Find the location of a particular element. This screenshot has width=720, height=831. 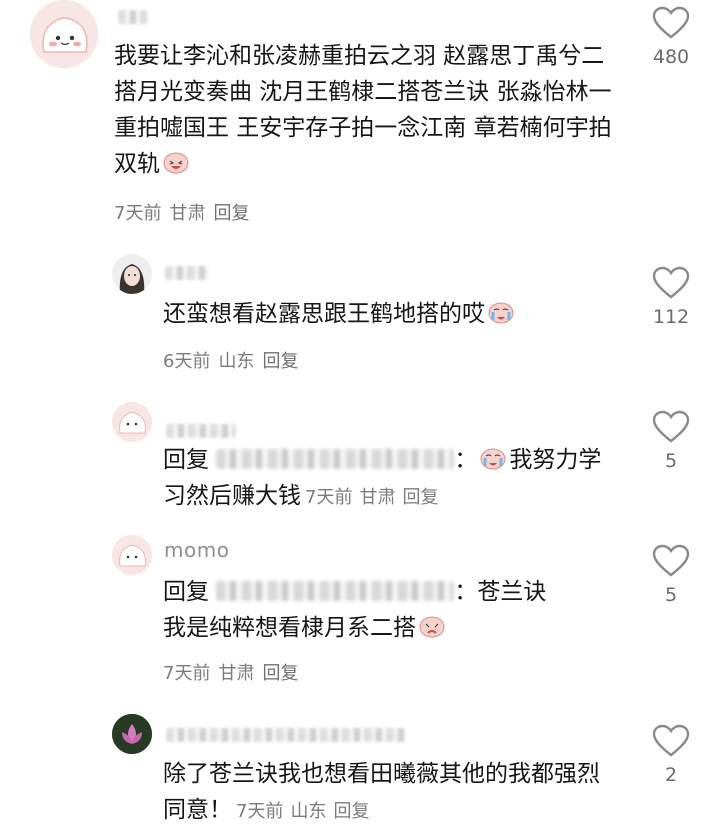

like-button: 112 is located at coordinates (671, 297).